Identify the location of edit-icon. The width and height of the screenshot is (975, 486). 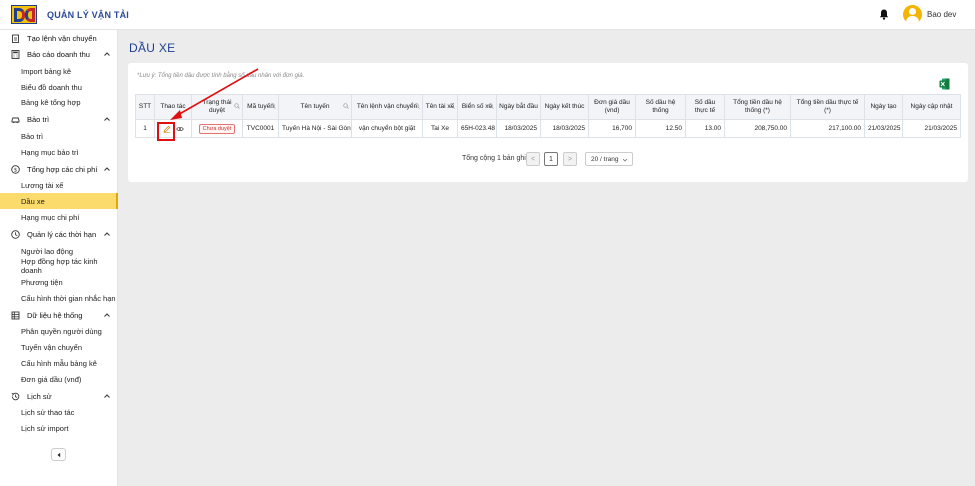
(166, 129).